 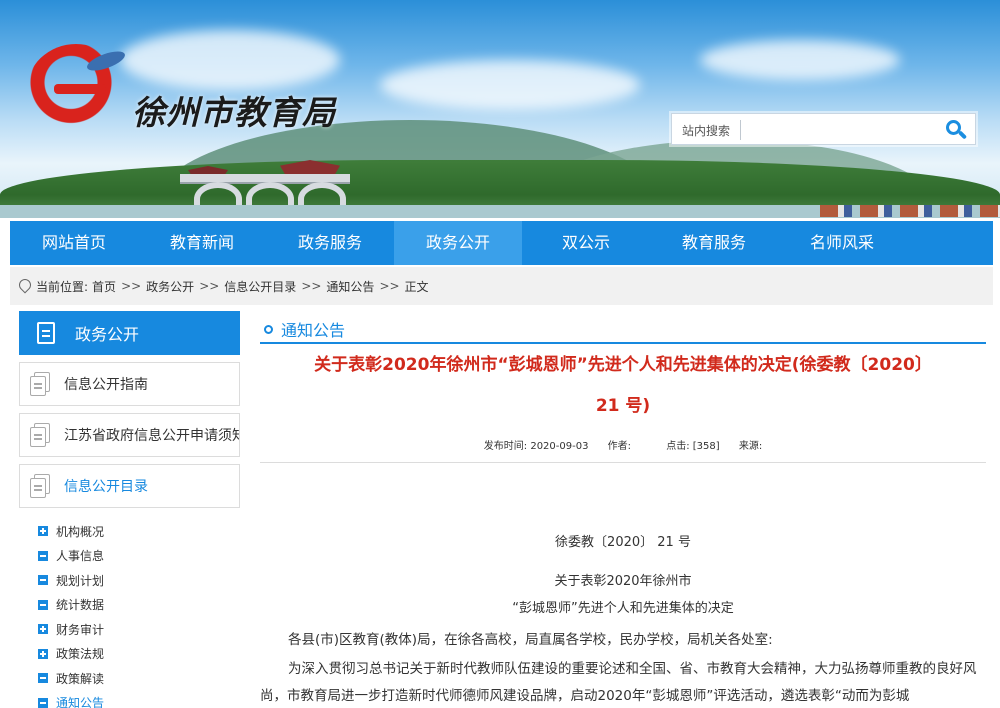 I want to click on search-input, so click(x=836, y=130).